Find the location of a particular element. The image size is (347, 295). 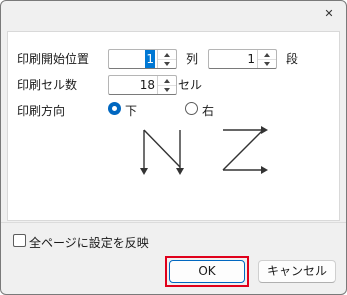

apply-all-pages-checkbox is located at coordinates (19, 240).